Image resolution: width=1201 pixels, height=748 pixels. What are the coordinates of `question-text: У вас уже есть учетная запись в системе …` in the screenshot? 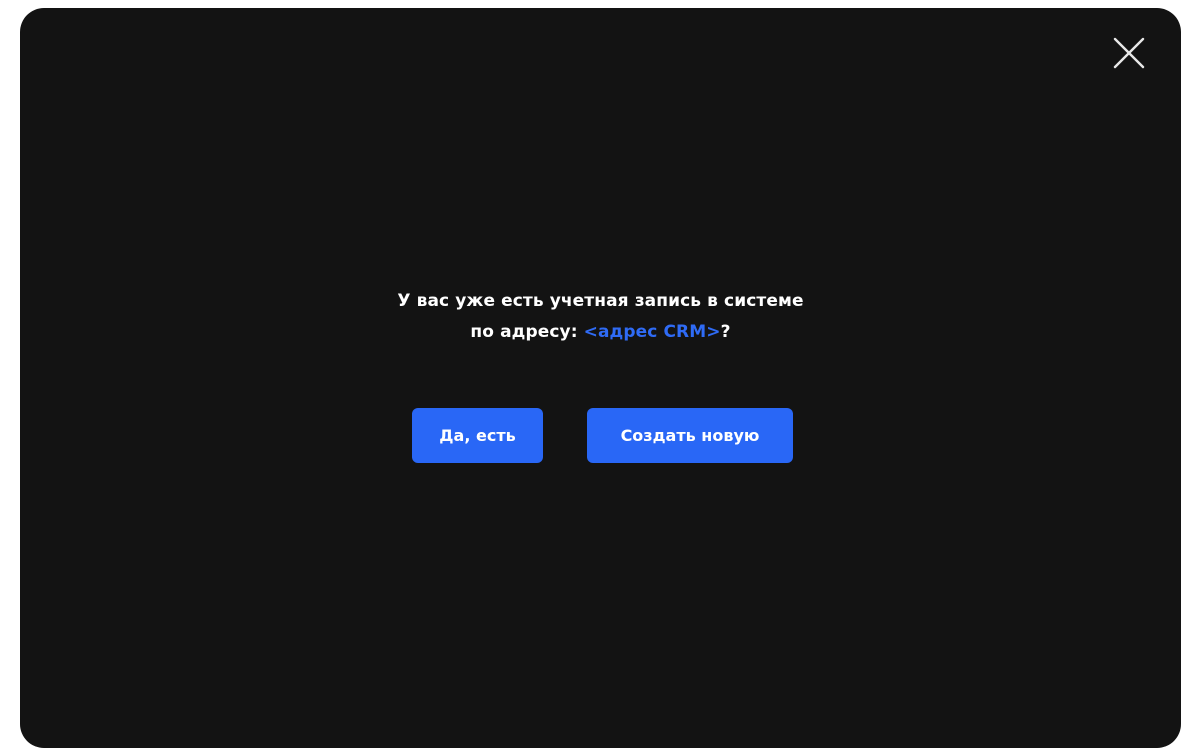 It's located at (600, 317).